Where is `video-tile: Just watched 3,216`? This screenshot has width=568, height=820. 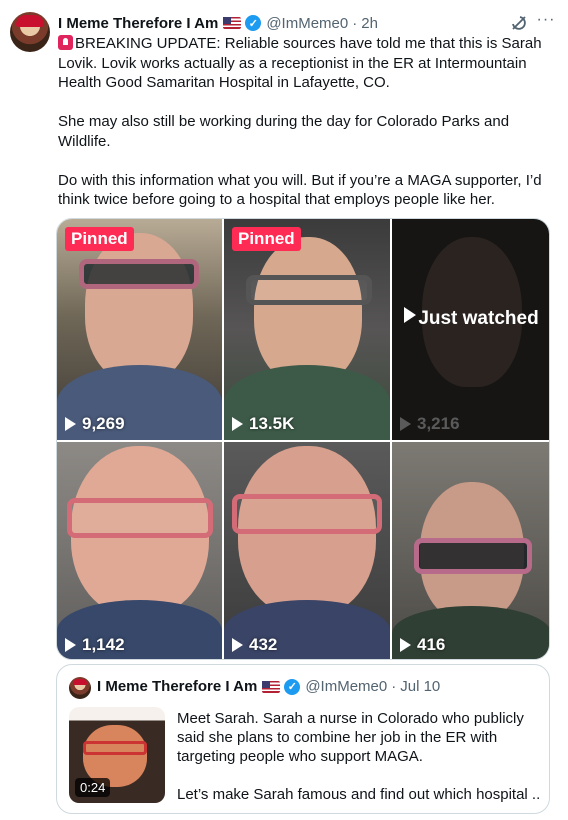
video-tile: Just watched 3,216 is located at coordinates (470, 329).